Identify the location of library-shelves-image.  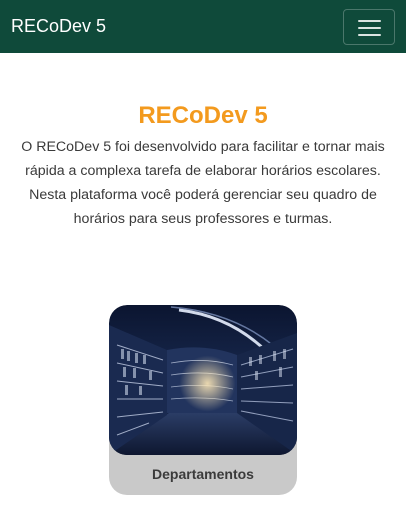
(203, 380).